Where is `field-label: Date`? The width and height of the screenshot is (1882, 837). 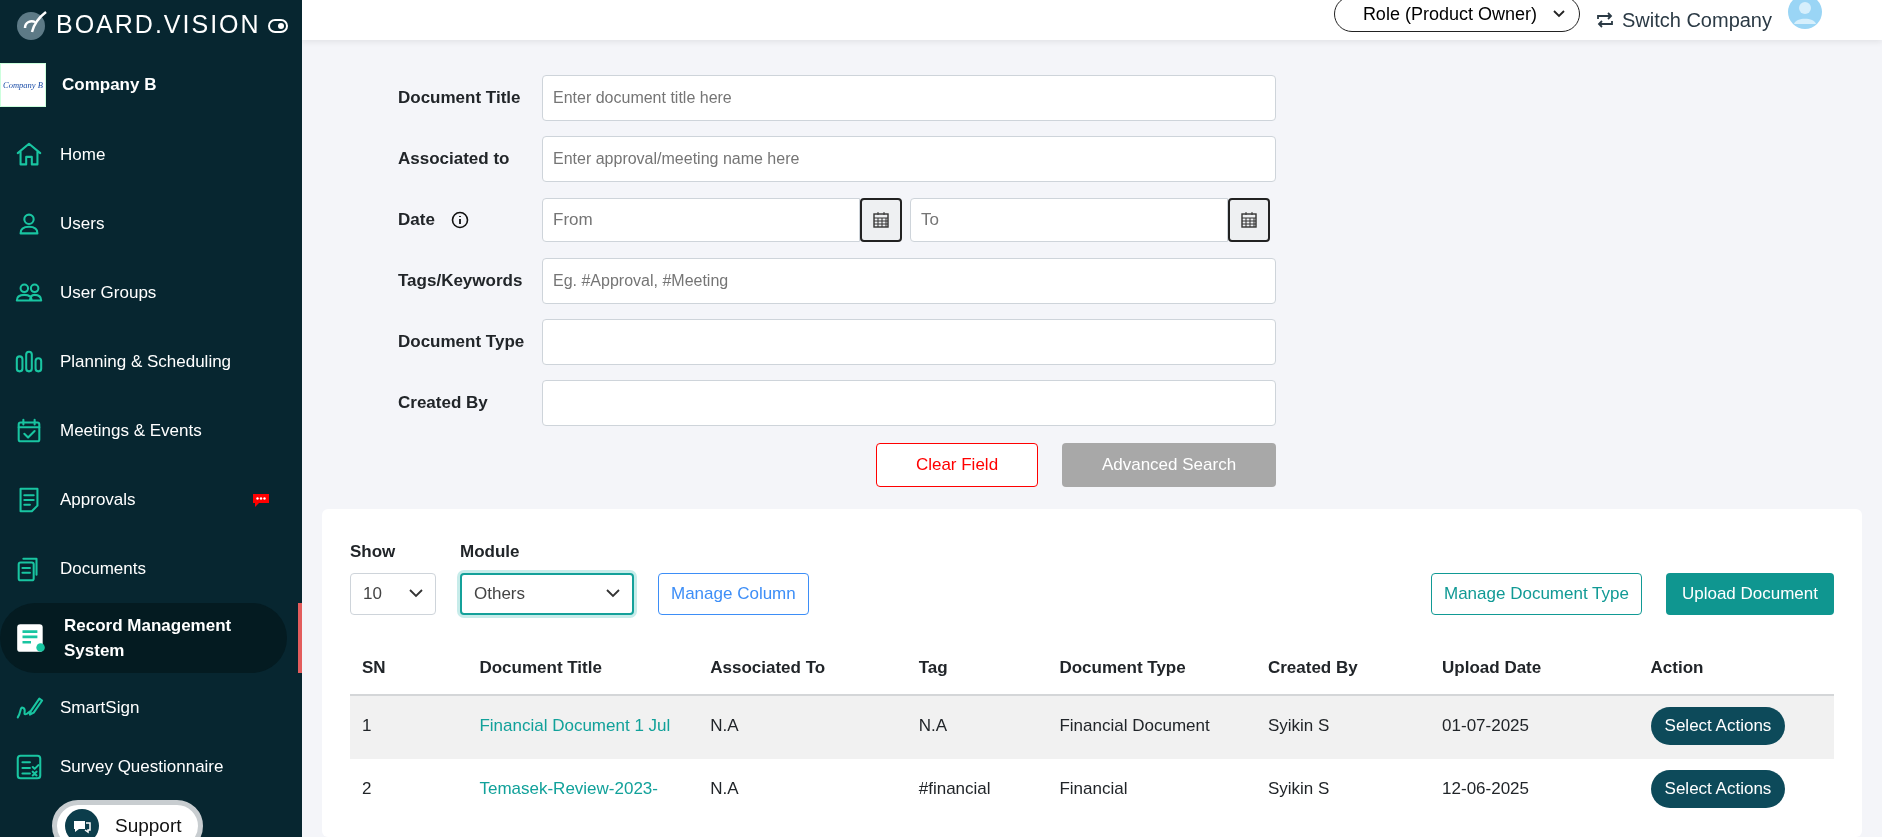 field-label: Date is located at coordinates (416, 220).